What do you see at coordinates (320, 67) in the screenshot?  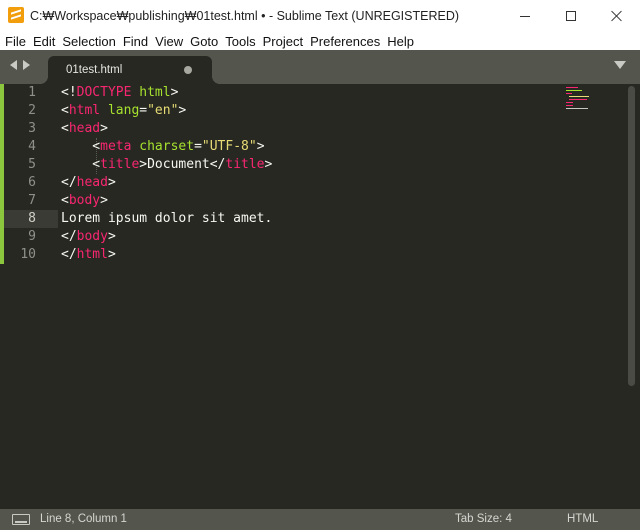 I see `tab-bar: 01test.html` at bounding box center [320, 67].